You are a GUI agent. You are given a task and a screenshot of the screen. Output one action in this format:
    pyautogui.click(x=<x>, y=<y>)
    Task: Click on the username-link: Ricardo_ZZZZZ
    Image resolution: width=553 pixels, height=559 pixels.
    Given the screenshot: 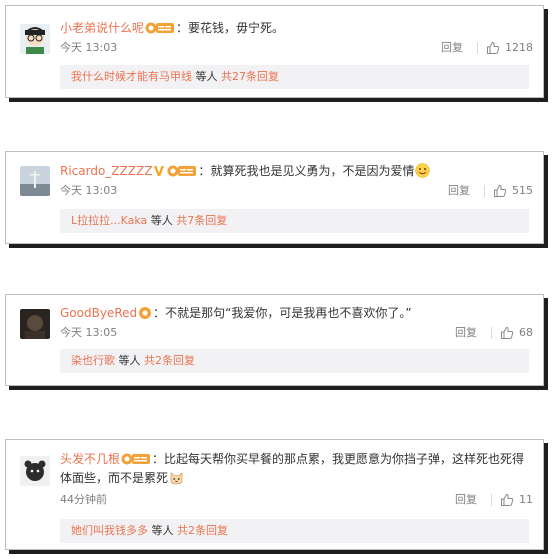 What is the action you would take?
    pyautogui.click(x=106, y=171)
    